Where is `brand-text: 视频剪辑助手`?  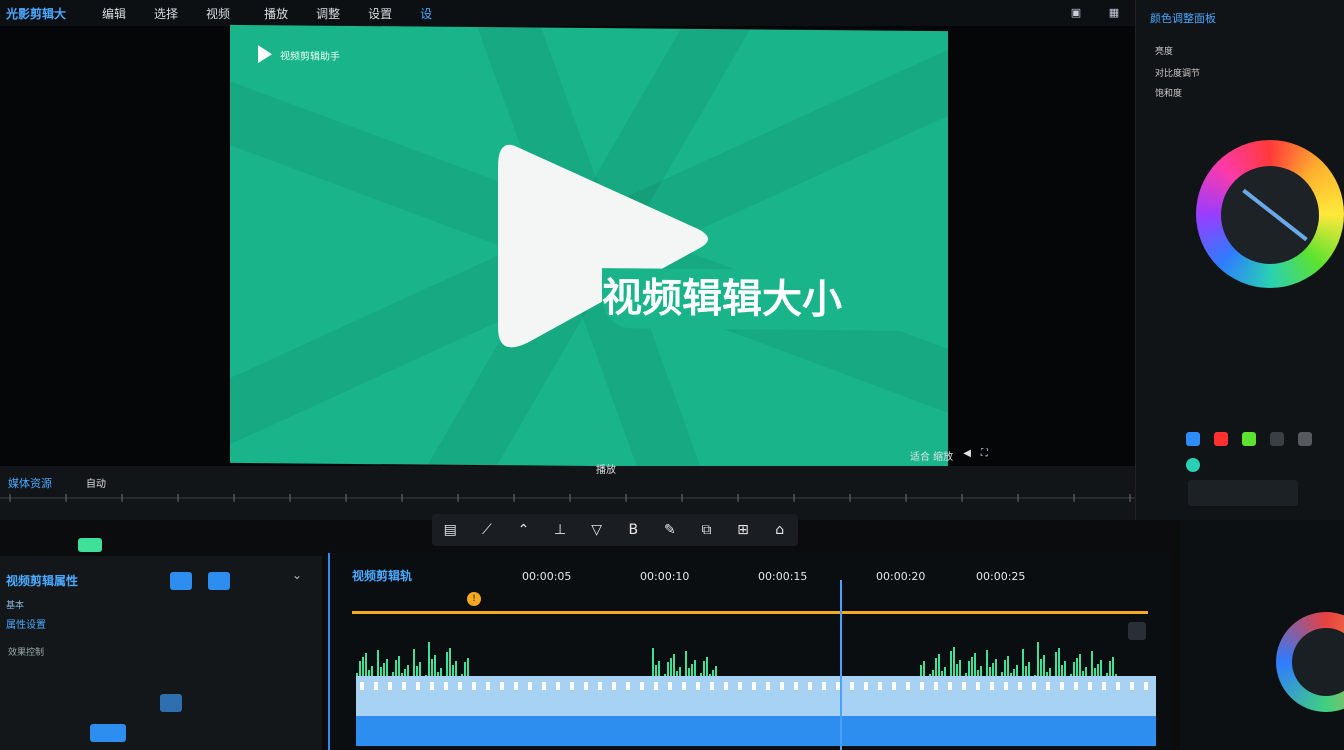 brand-text: 视频剪辑助手 is located at coordinates (310, 56).